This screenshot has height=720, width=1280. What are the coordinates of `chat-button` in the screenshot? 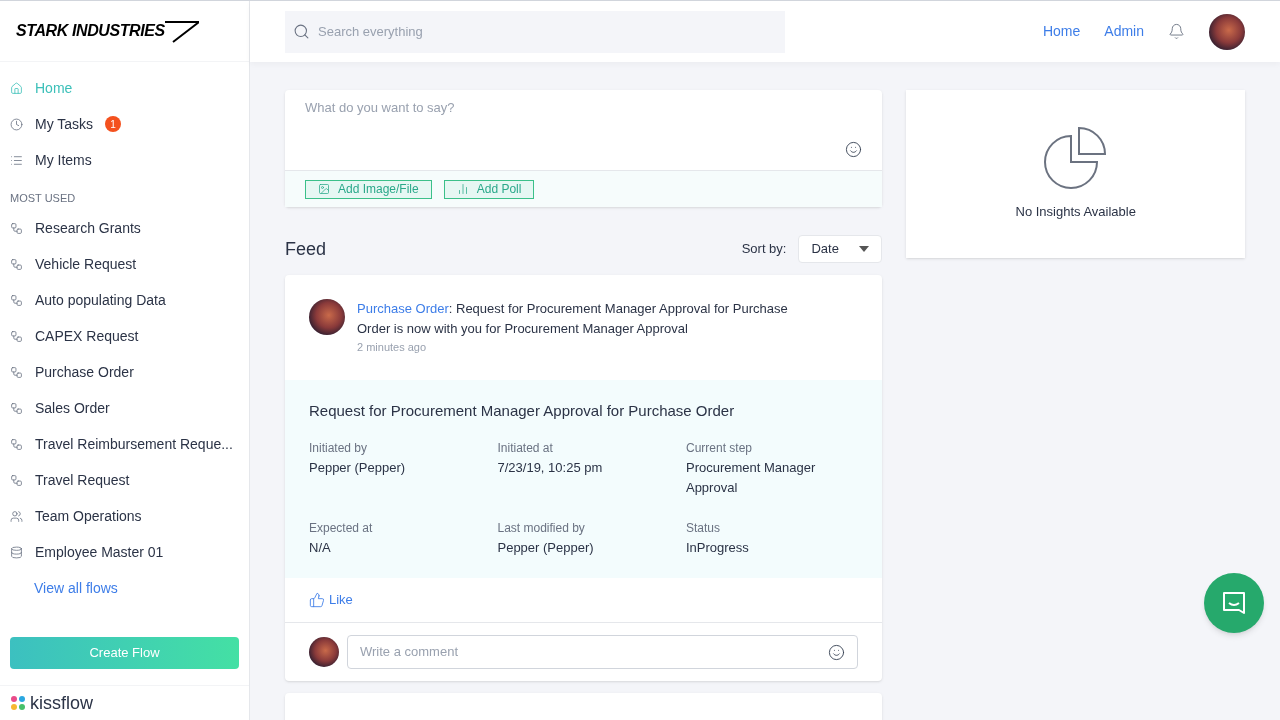 It's located at (1234, 603).